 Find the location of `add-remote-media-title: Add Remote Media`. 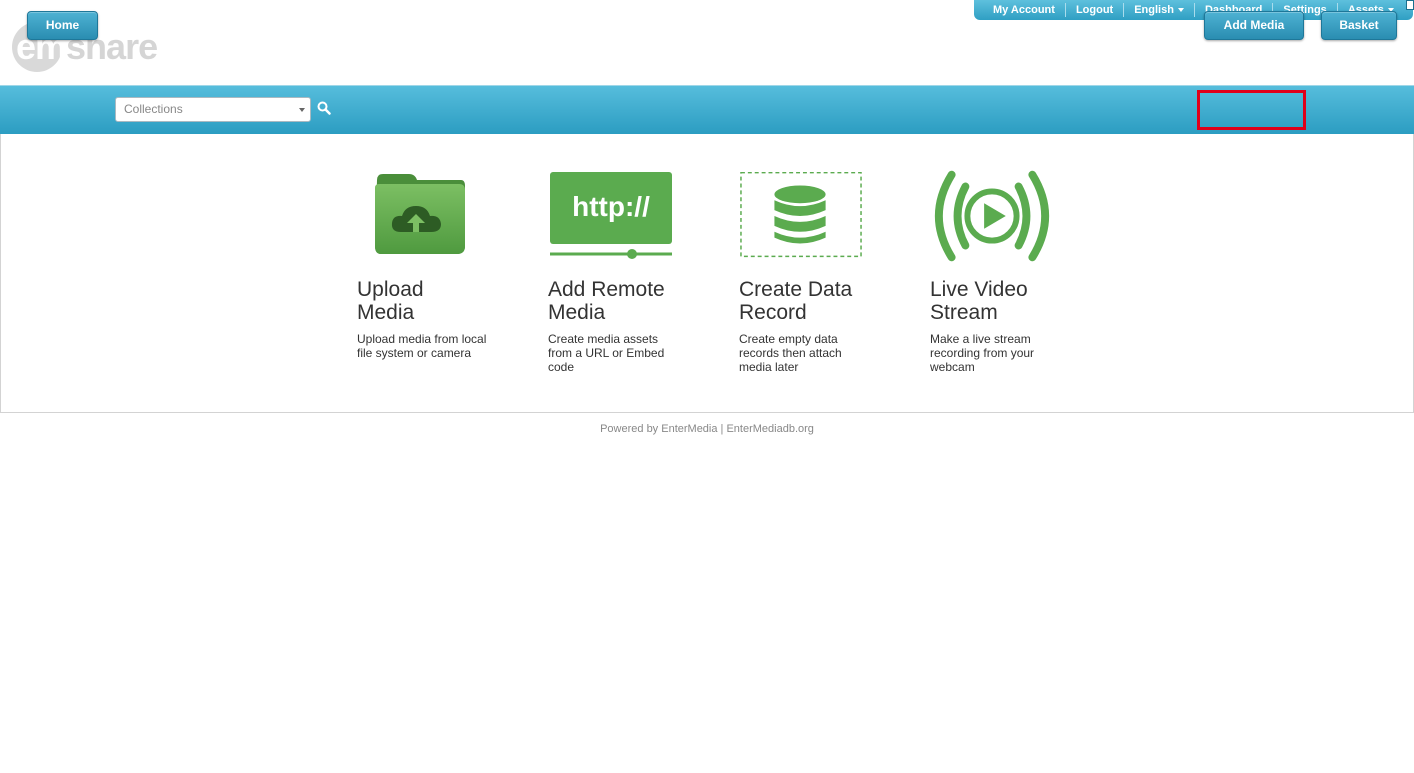

add-remote-media-title: Add Remote Media is located at coordinates (618, 301).